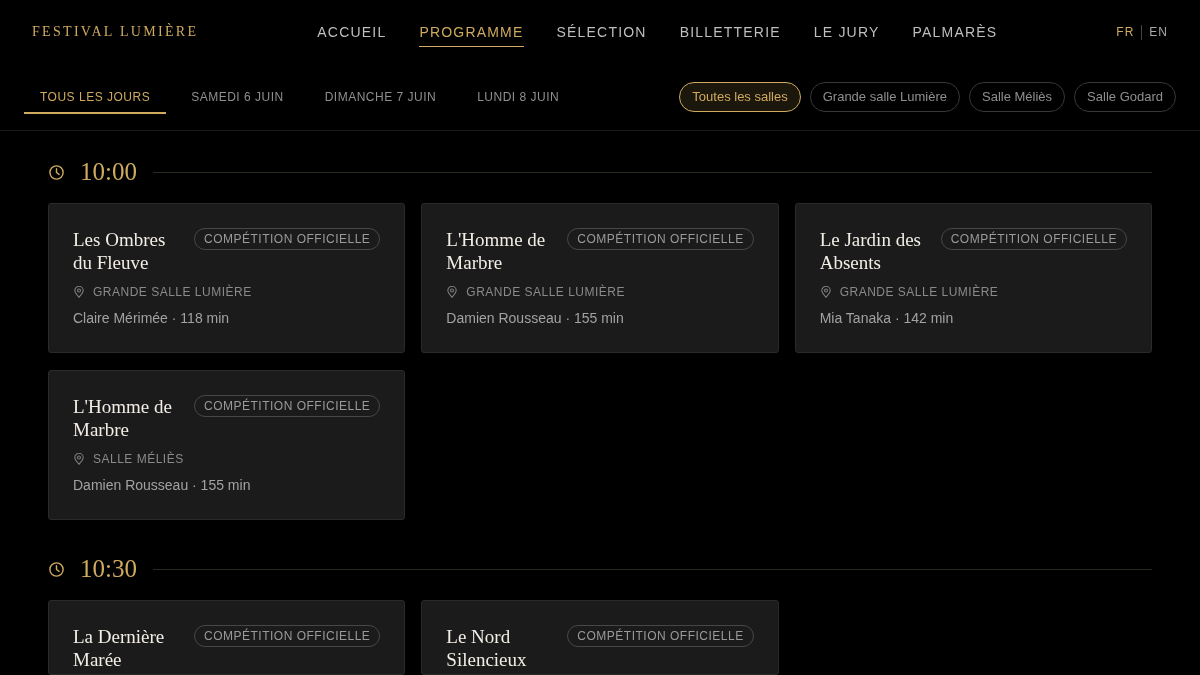  What do you see at coordinates (227, 637) in the screenshot?
I see `screening-card: La Dernière Marée COMPÉTITION OFFICIELLE` at bounding box center [227, 637].